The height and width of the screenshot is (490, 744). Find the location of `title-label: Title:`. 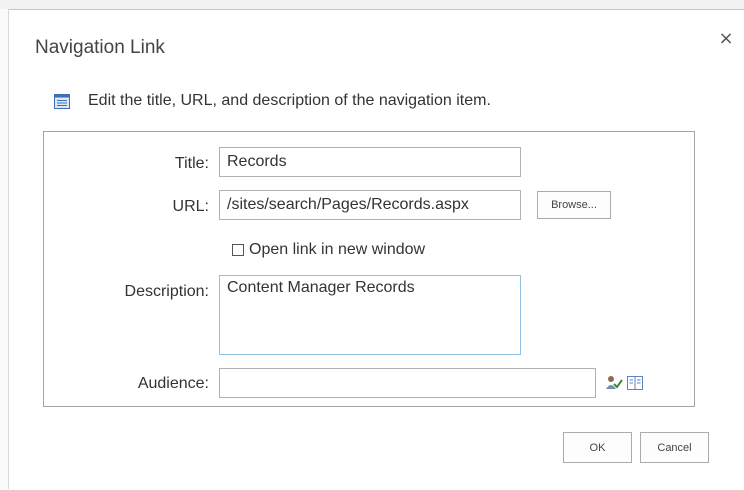

title-label: Title: is located at coordinates (191, 163).